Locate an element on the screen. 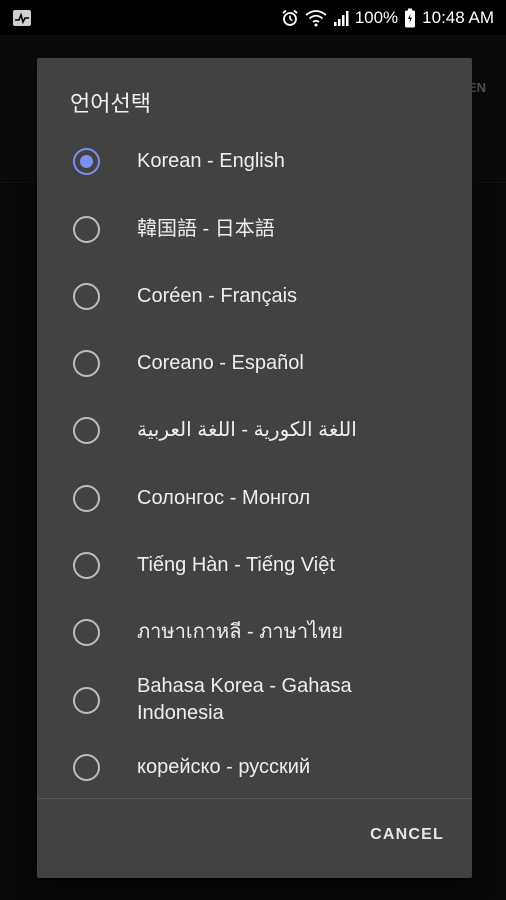 The height and width of the screenshot is (900, 506). language-option: Солонгос - Монгол is located at coordinates (254, 498).